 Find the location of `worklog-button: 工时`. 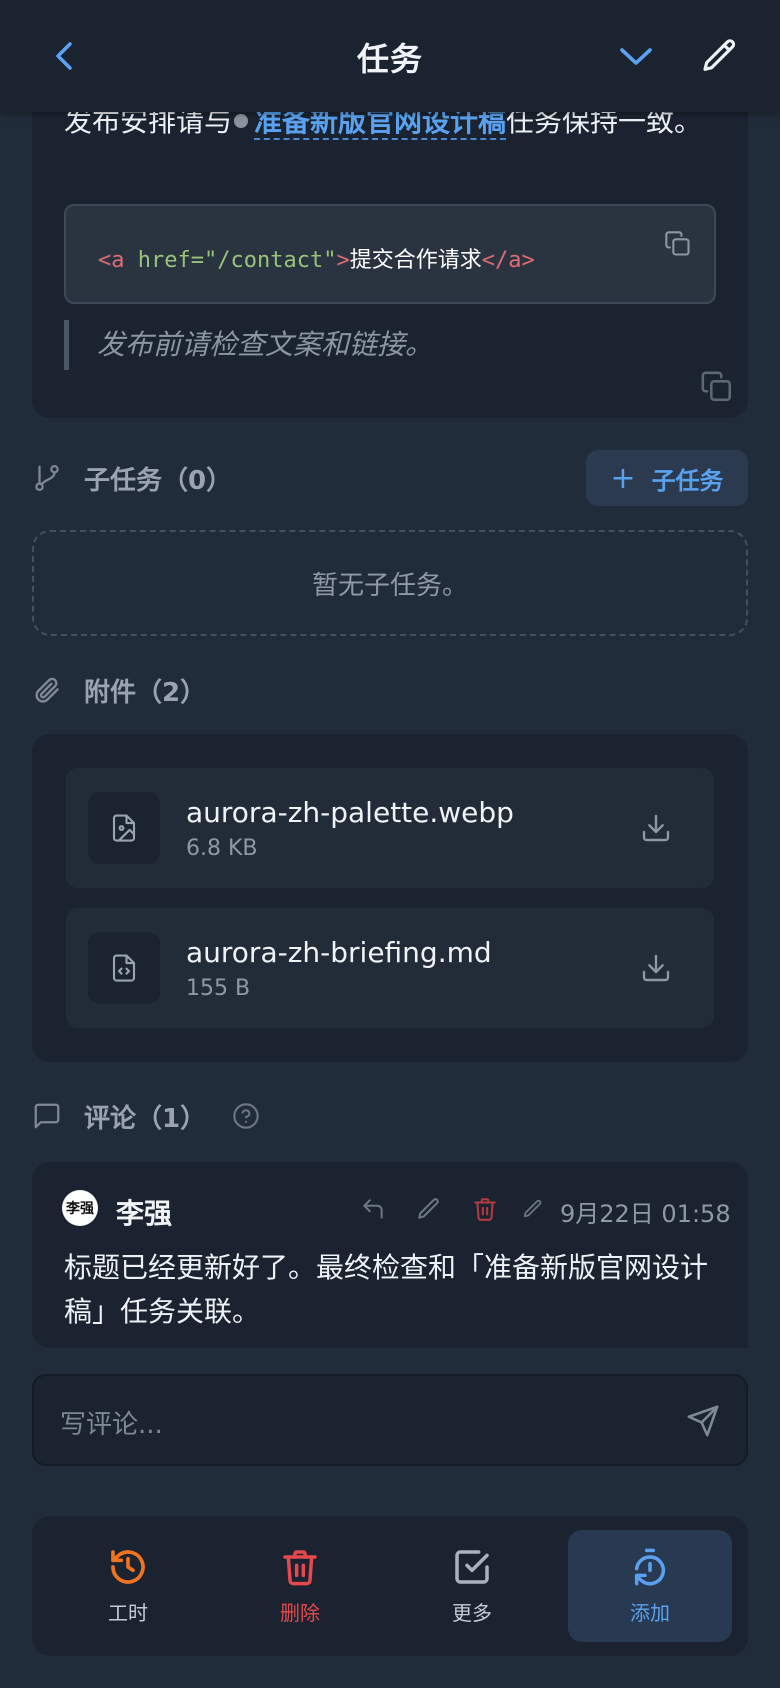

worklog-button: 工时 is located at coordinates (128, 1586).